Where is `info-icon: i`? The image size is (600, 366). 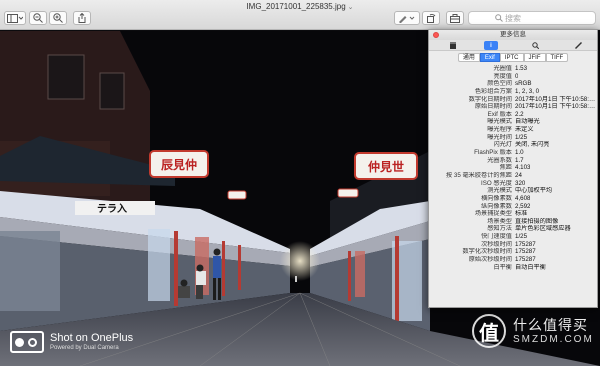
info-icon: i is located at coordinates (491, 45).